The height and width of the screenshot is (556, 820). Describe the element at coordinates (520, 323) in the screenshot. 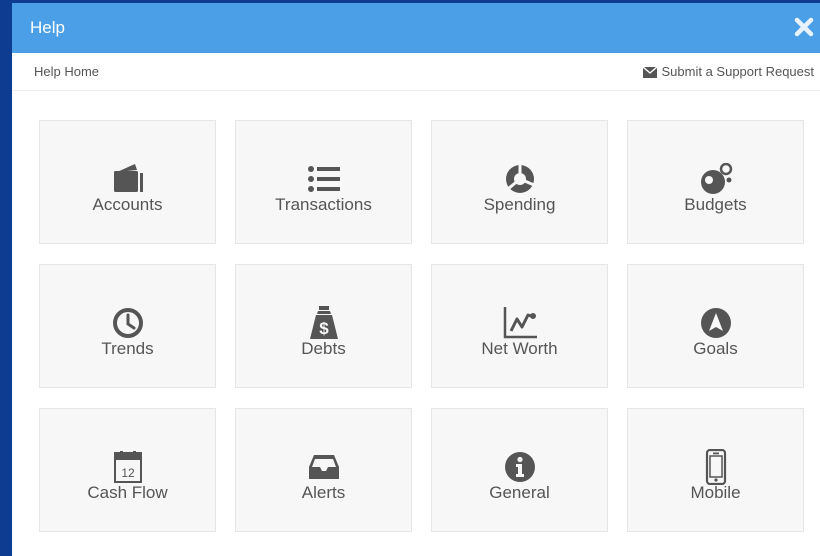

I see `line-chart-icon` at that location.